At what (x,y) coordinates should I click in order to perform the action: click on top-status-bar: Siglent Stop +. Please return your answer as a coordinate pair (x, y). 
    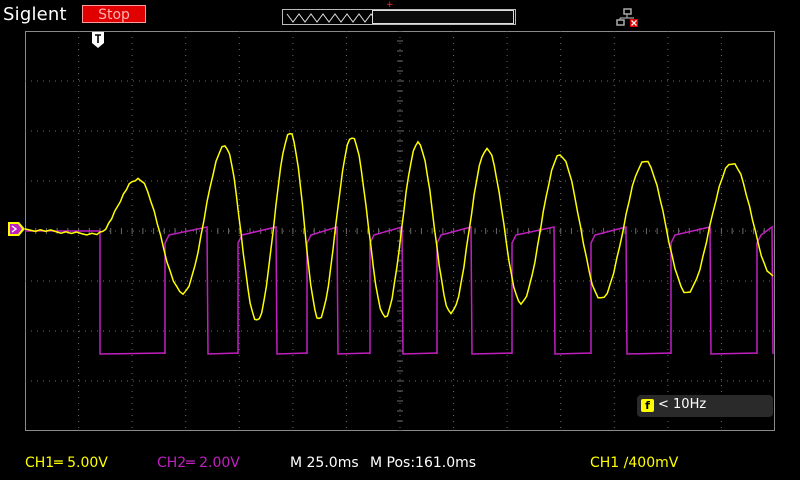
    Looking at the image, I should click on (400, 15).